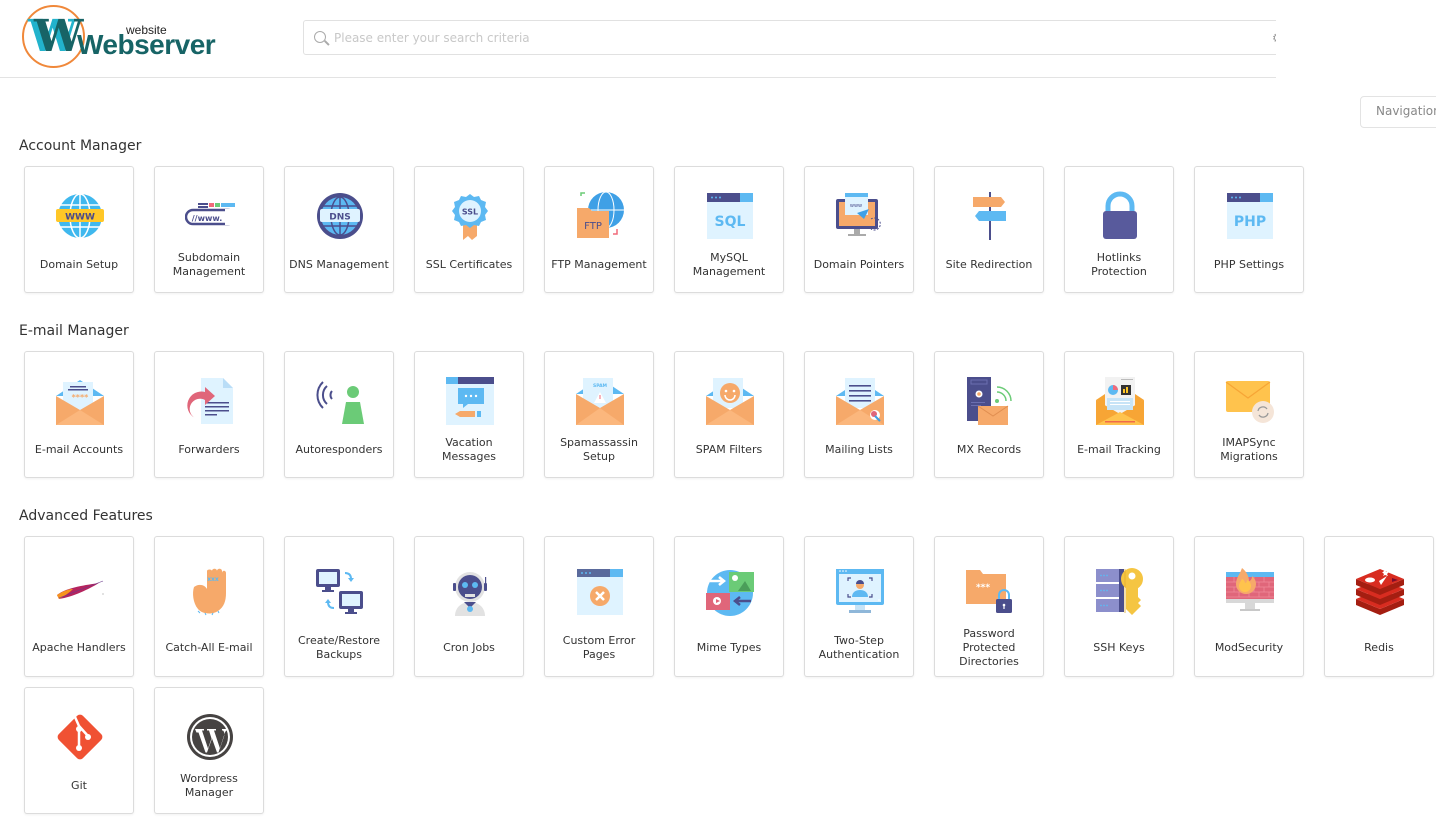  Describe the element at coordinates (470, 592) in the screenshot. I see `robot-icon` at that location.